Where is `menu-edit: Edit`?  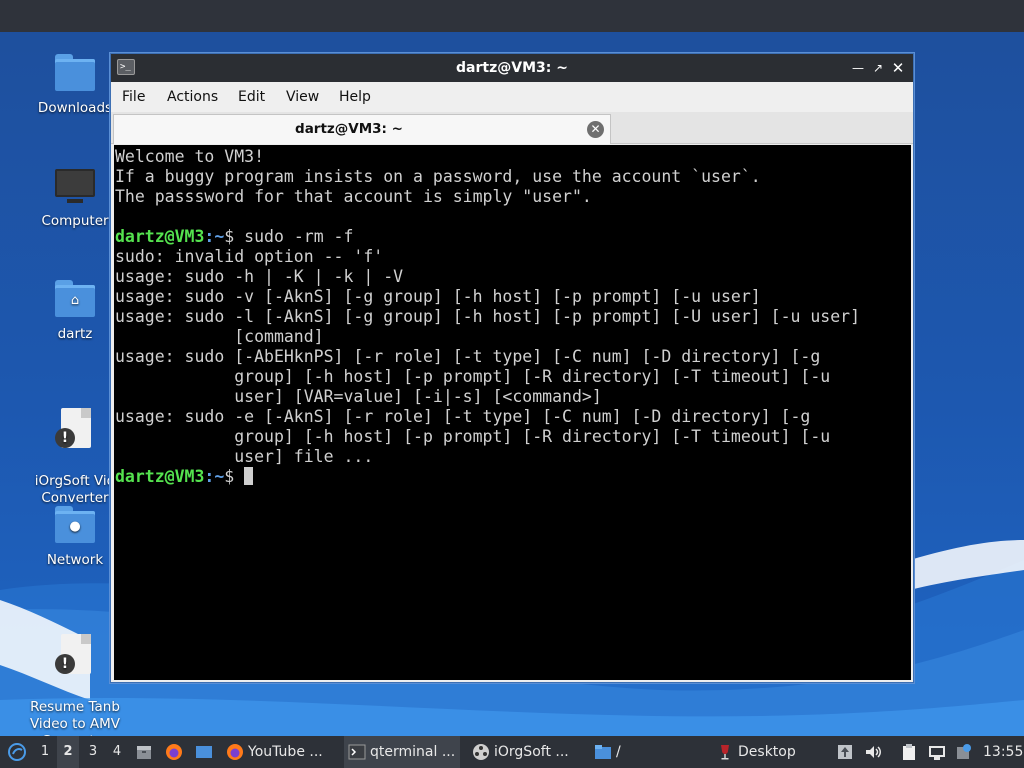
menu-edit: Edit is located at coordinates (251, 97).